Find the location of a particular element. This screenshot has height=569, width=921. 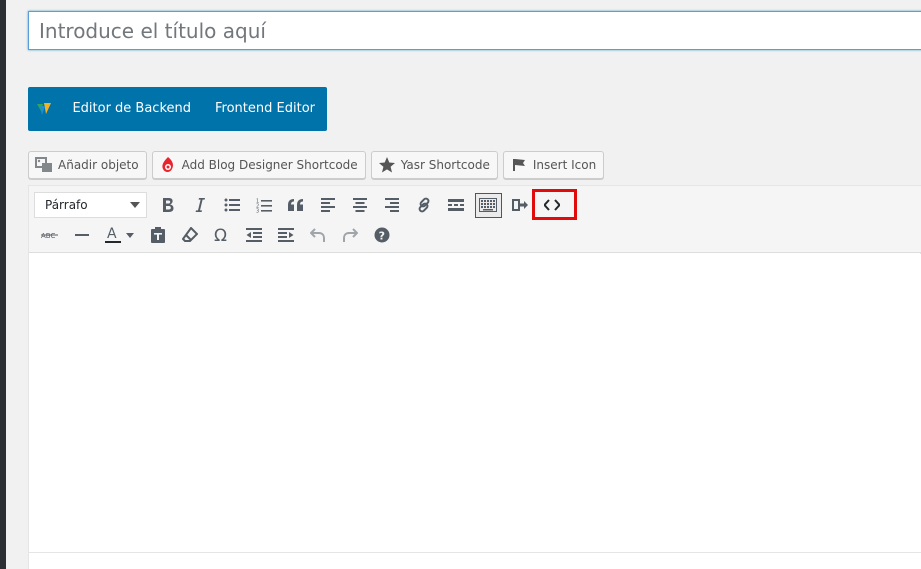

paste-text-button is located at coordinates (158, 235).